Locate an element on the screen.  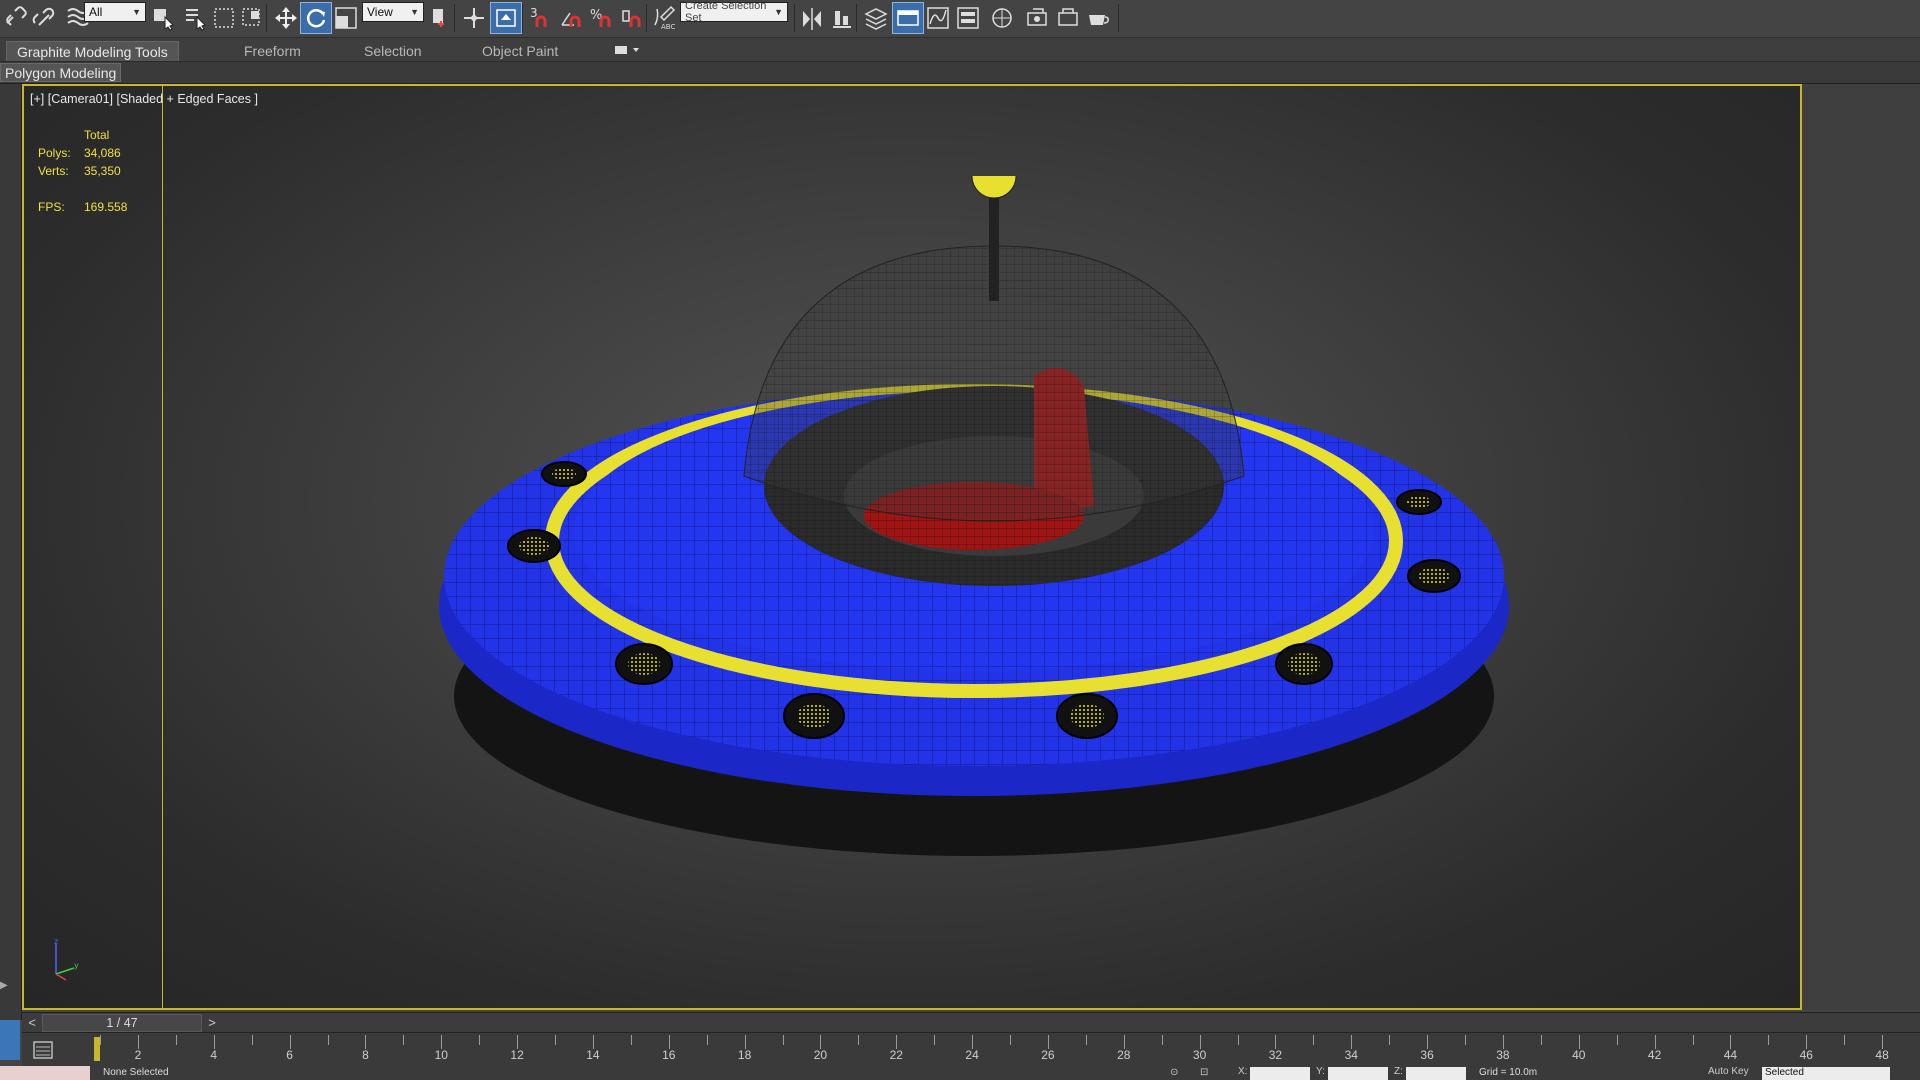
mirror-icon is located at coordinates (812, 18).